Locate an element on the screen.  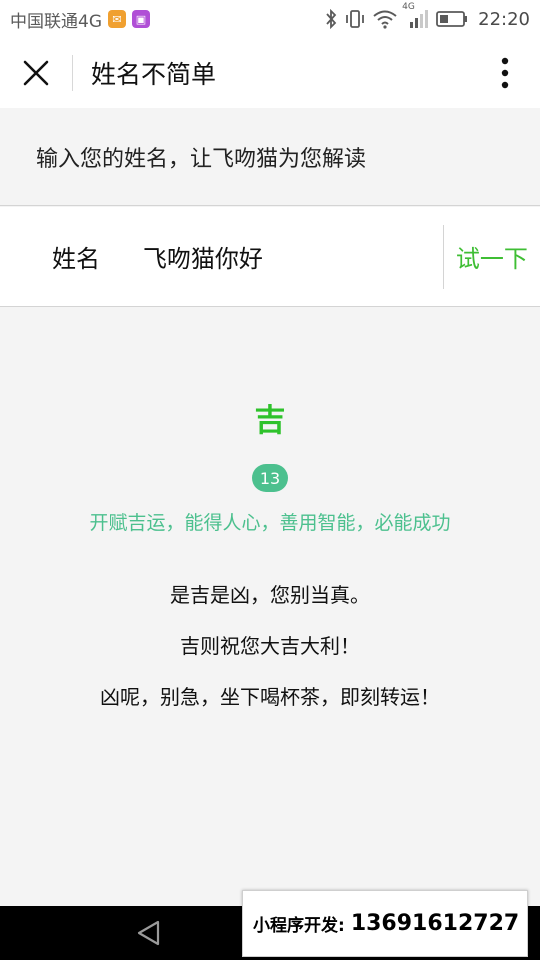
fortune-summary: 开赋吉运，能得人心，善用智能，必能成功 is located at coordinates (270, 523).